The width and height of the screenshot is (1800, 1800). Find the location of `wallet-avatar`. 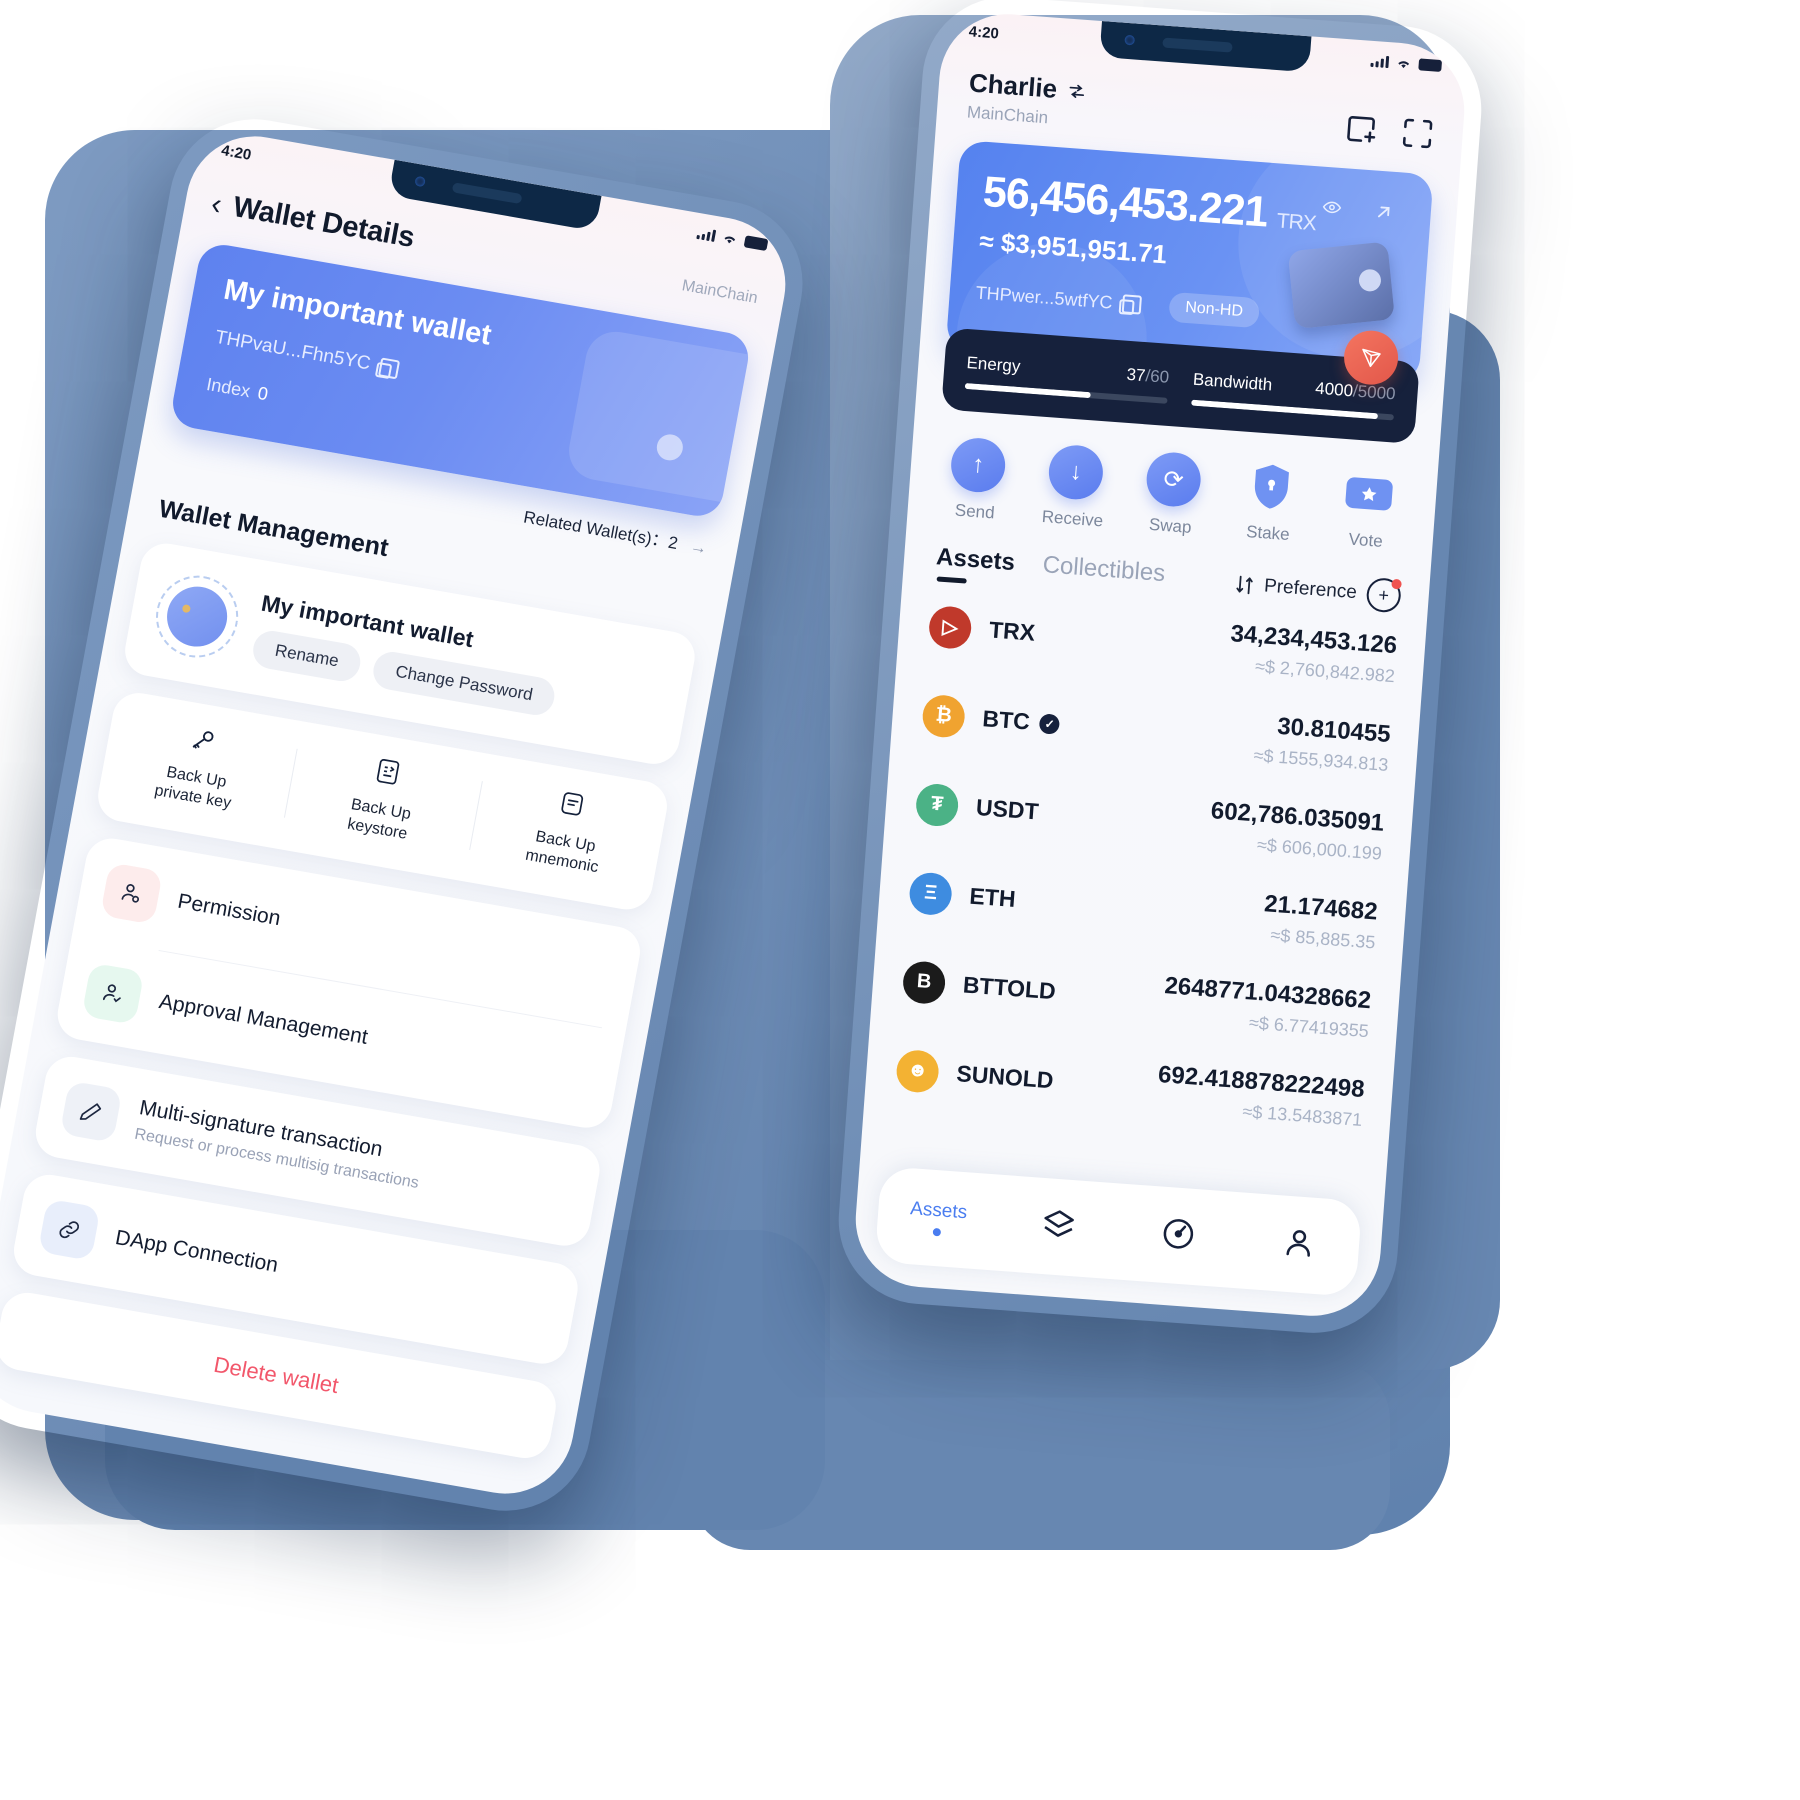

wallet-avatar is located at coordinates (197, 616).